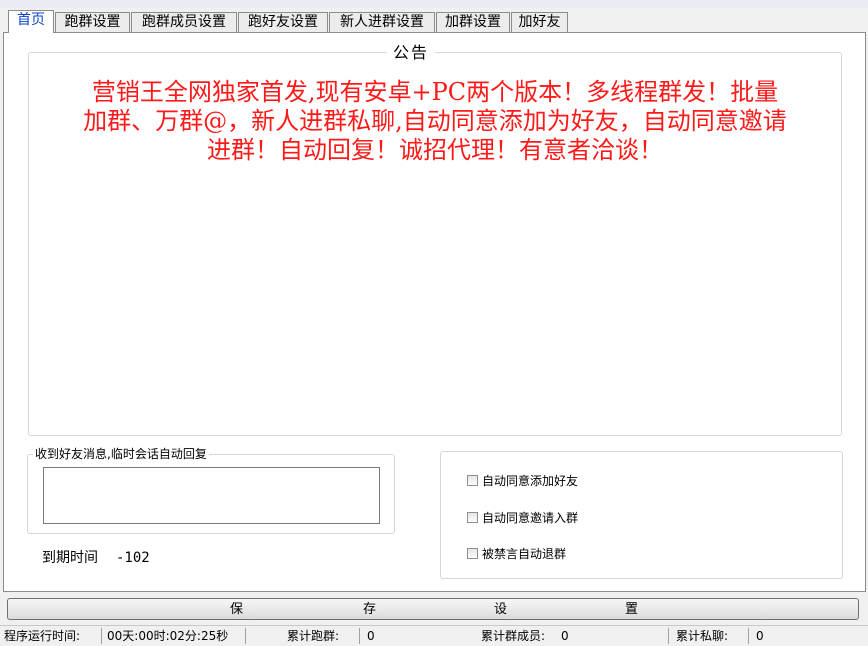 This screenshot has width=868, height=646. What do you see at coordinates (283, 22) in the screenshot?
I see `tab-run-friend-settings: 跑好友设置` at bounding box center [283, 22].